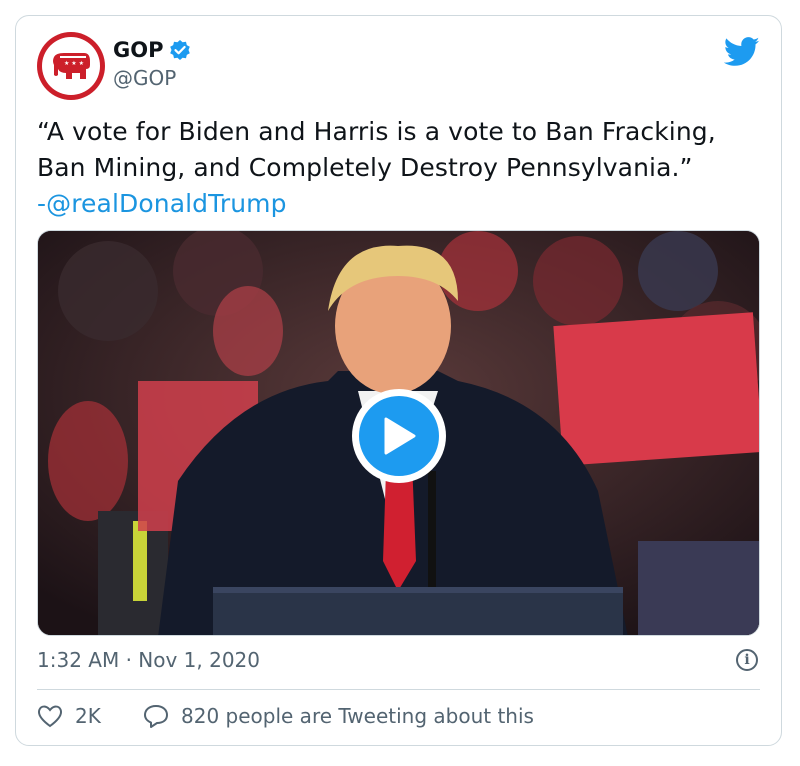 This screenshot has width=800, height=766. I want to click on speech-bubble-icon, so click(156, 716).